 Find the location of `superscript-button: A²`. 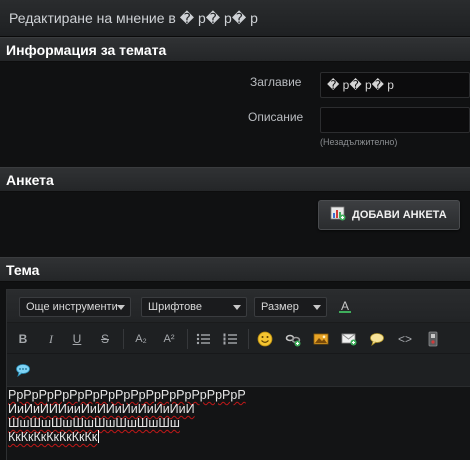

superscript-button: A² is located at coordinates (169, 339).